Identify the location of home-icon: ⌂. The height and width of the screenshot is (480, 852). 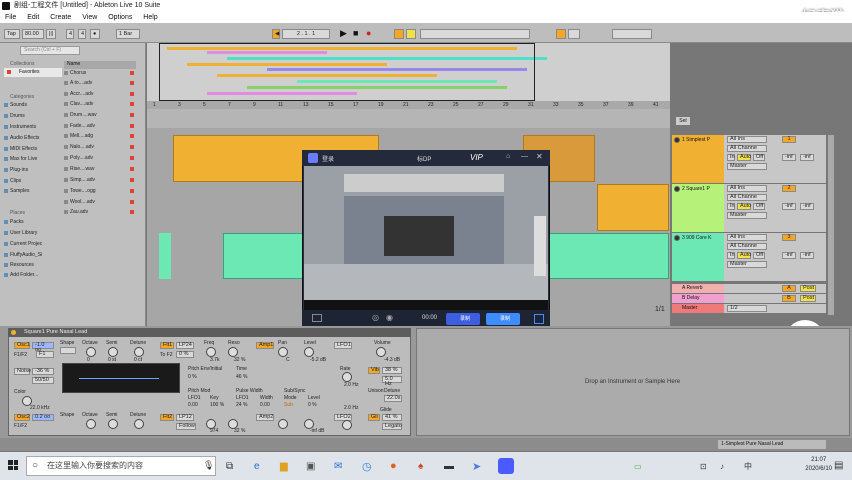
(508, 156).